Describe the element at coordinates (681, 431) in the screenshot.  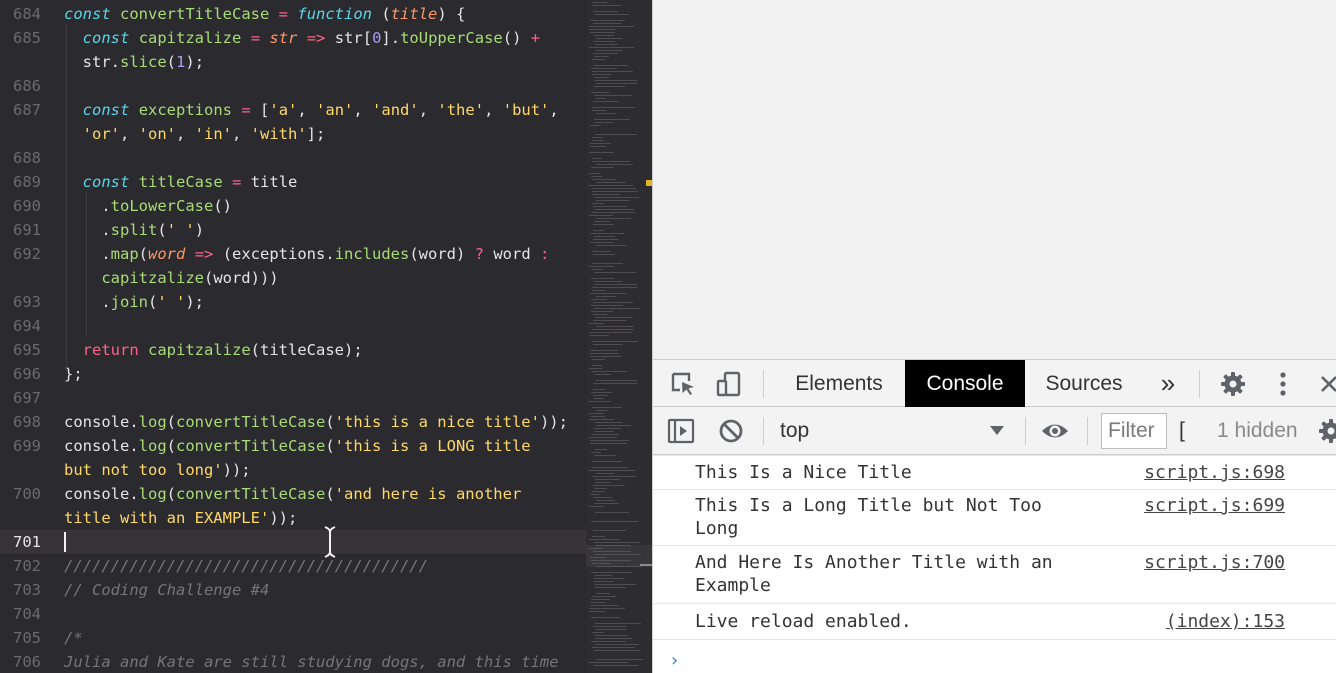
I see `sidebar-toggle-icon` at that location.